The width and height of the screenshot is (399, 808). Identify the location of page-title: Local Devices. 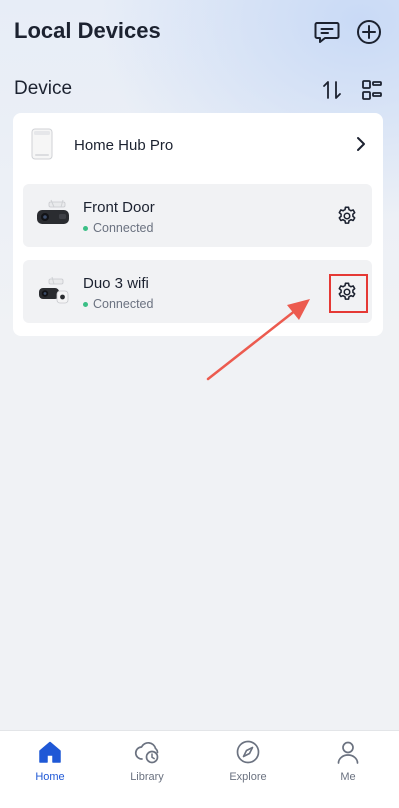
(87, 30).